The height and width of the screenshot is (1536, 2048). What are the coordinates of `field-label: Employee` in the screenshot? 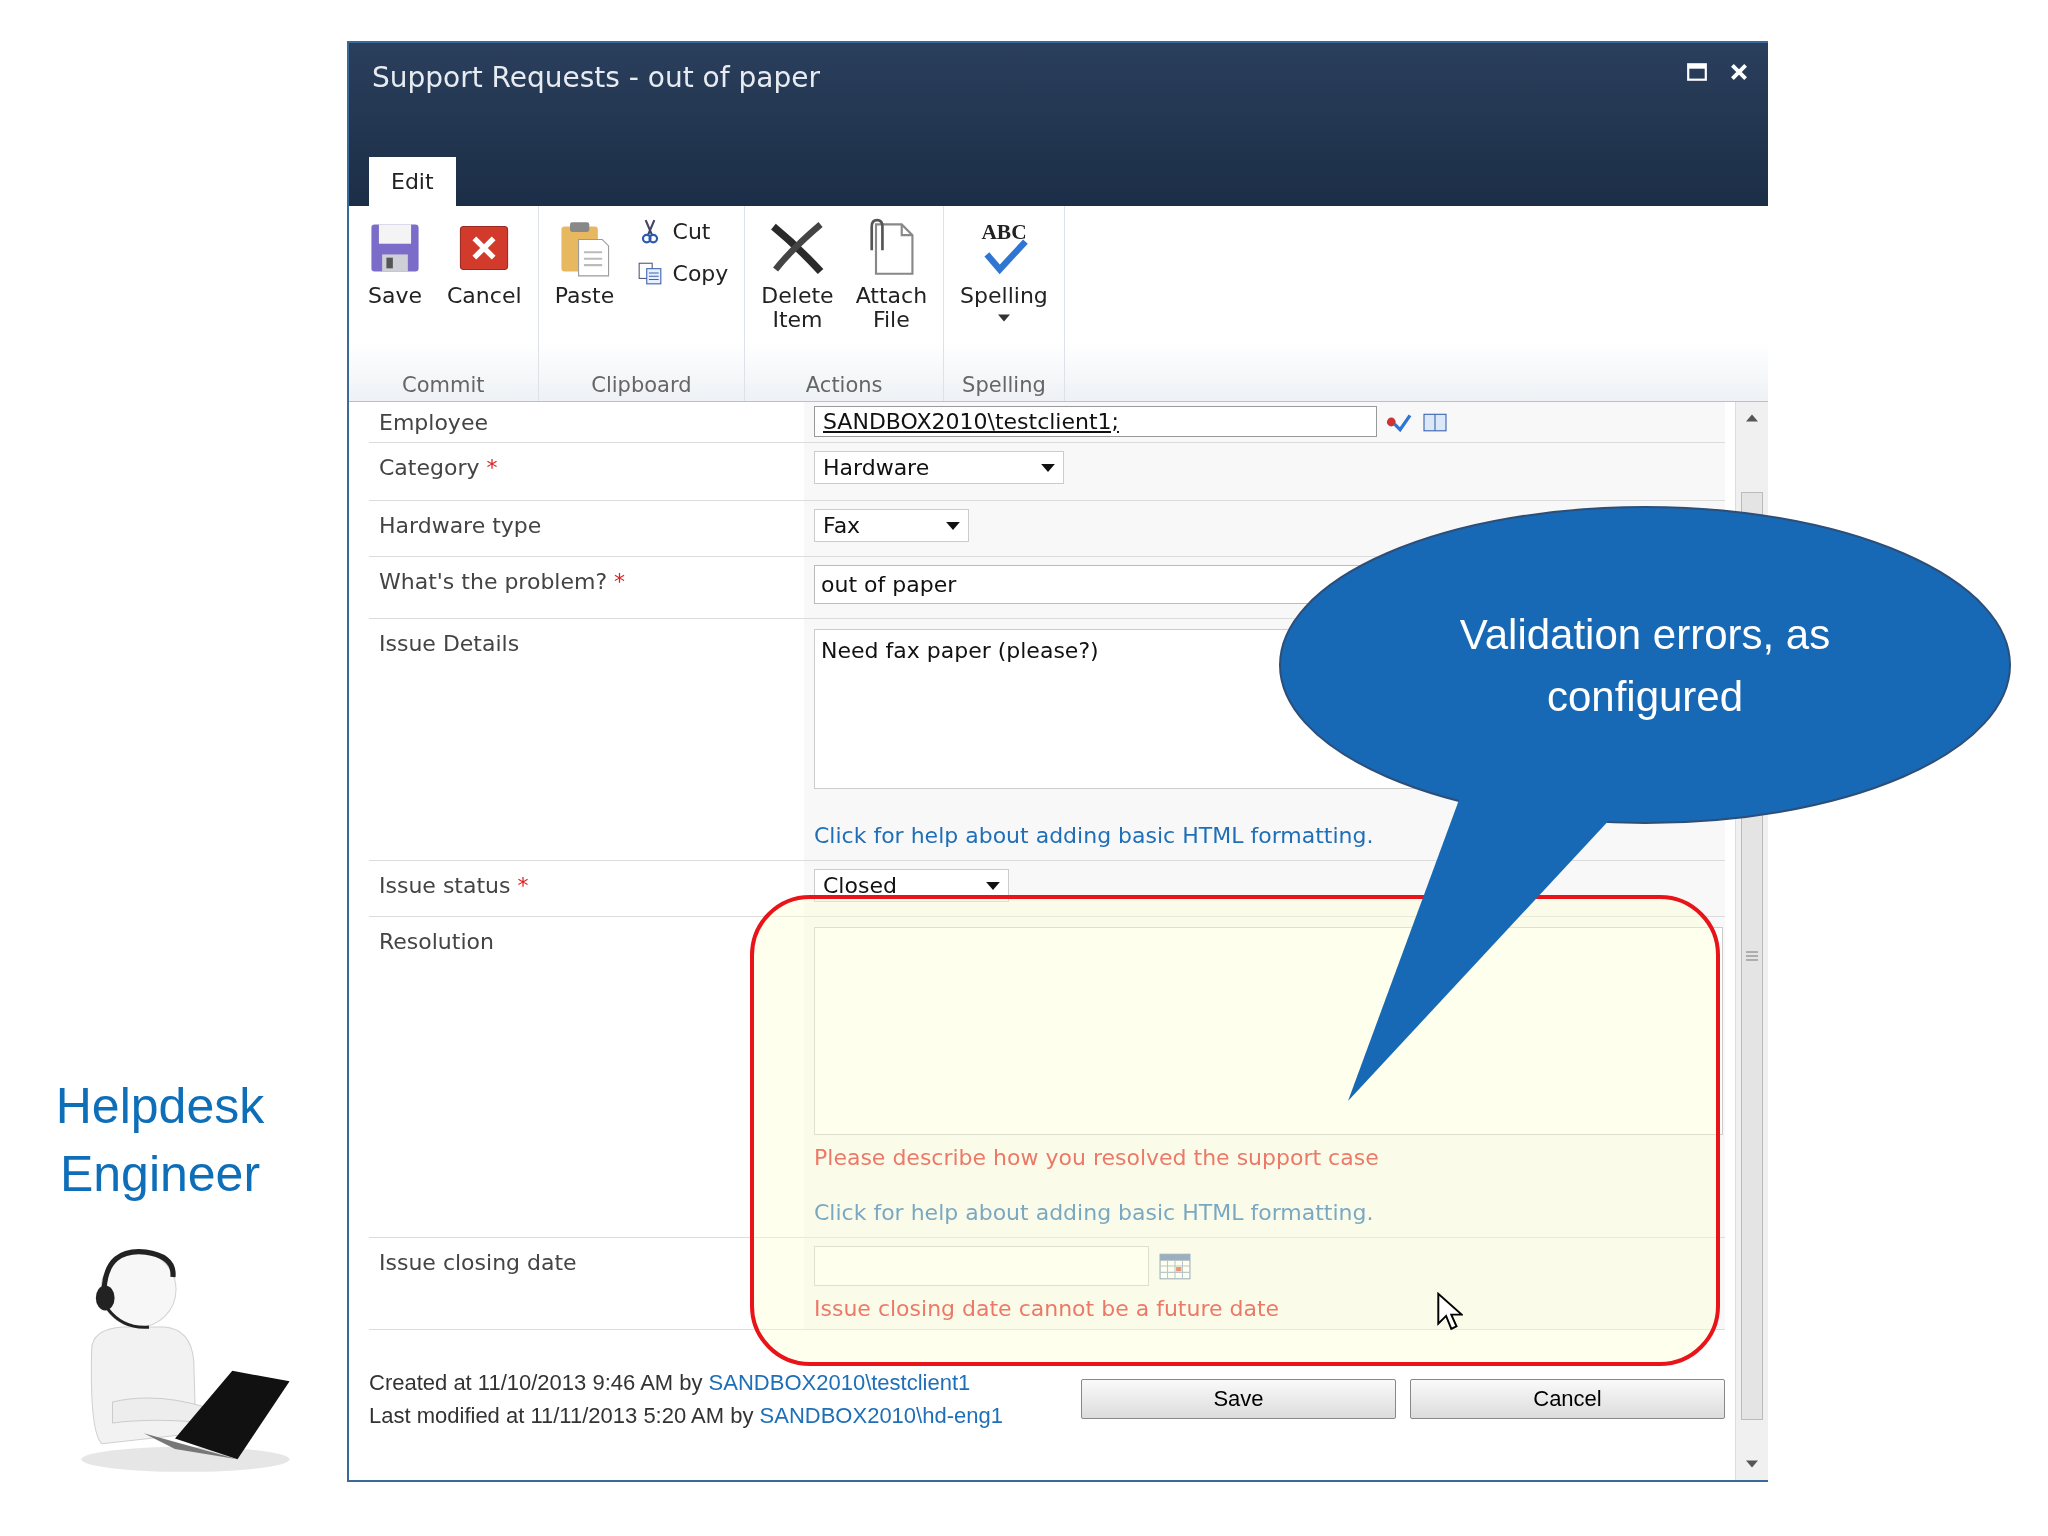 It's located at (433, 422).